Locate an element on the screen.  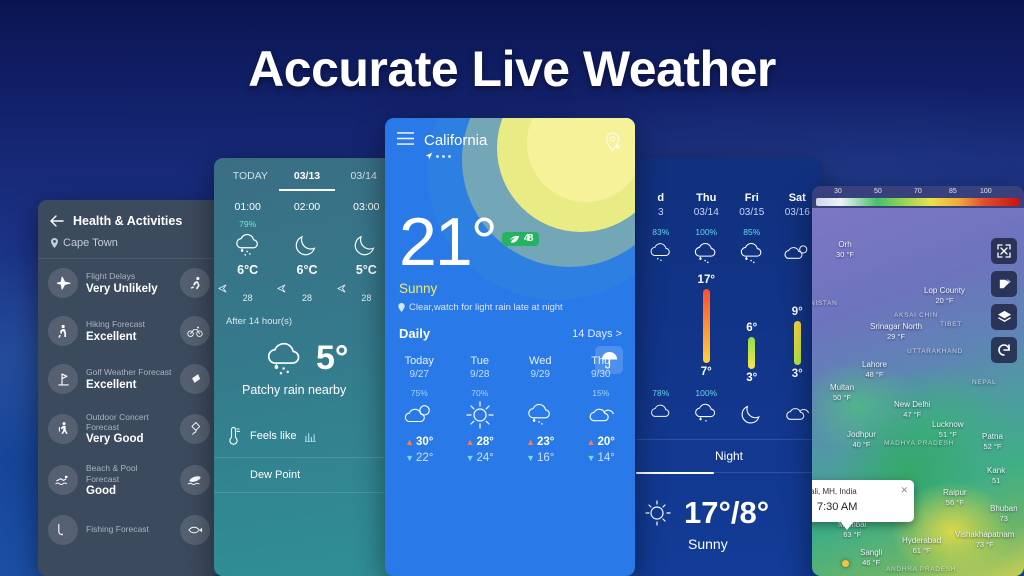
main-city-name: California is located at coordinates (456, 140).